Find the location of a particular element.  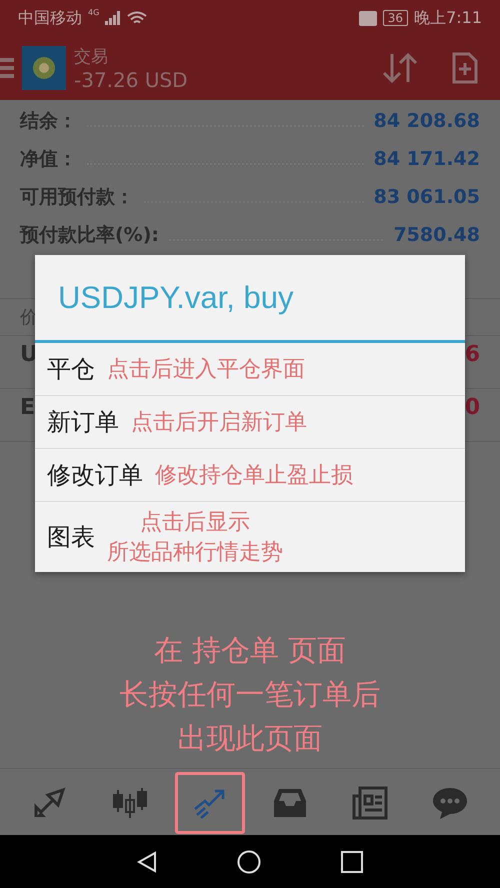

newspaper-icon is located at coordinates (370, 803).